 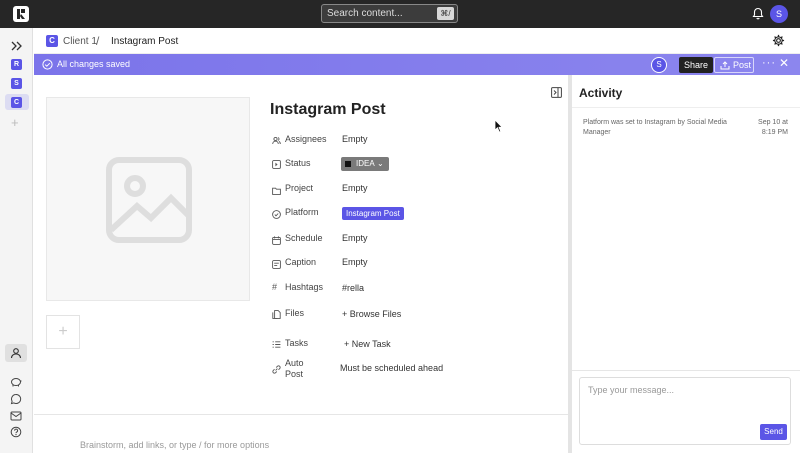 I want to click on assignees-value: Empty, so click(x=355, y=139).